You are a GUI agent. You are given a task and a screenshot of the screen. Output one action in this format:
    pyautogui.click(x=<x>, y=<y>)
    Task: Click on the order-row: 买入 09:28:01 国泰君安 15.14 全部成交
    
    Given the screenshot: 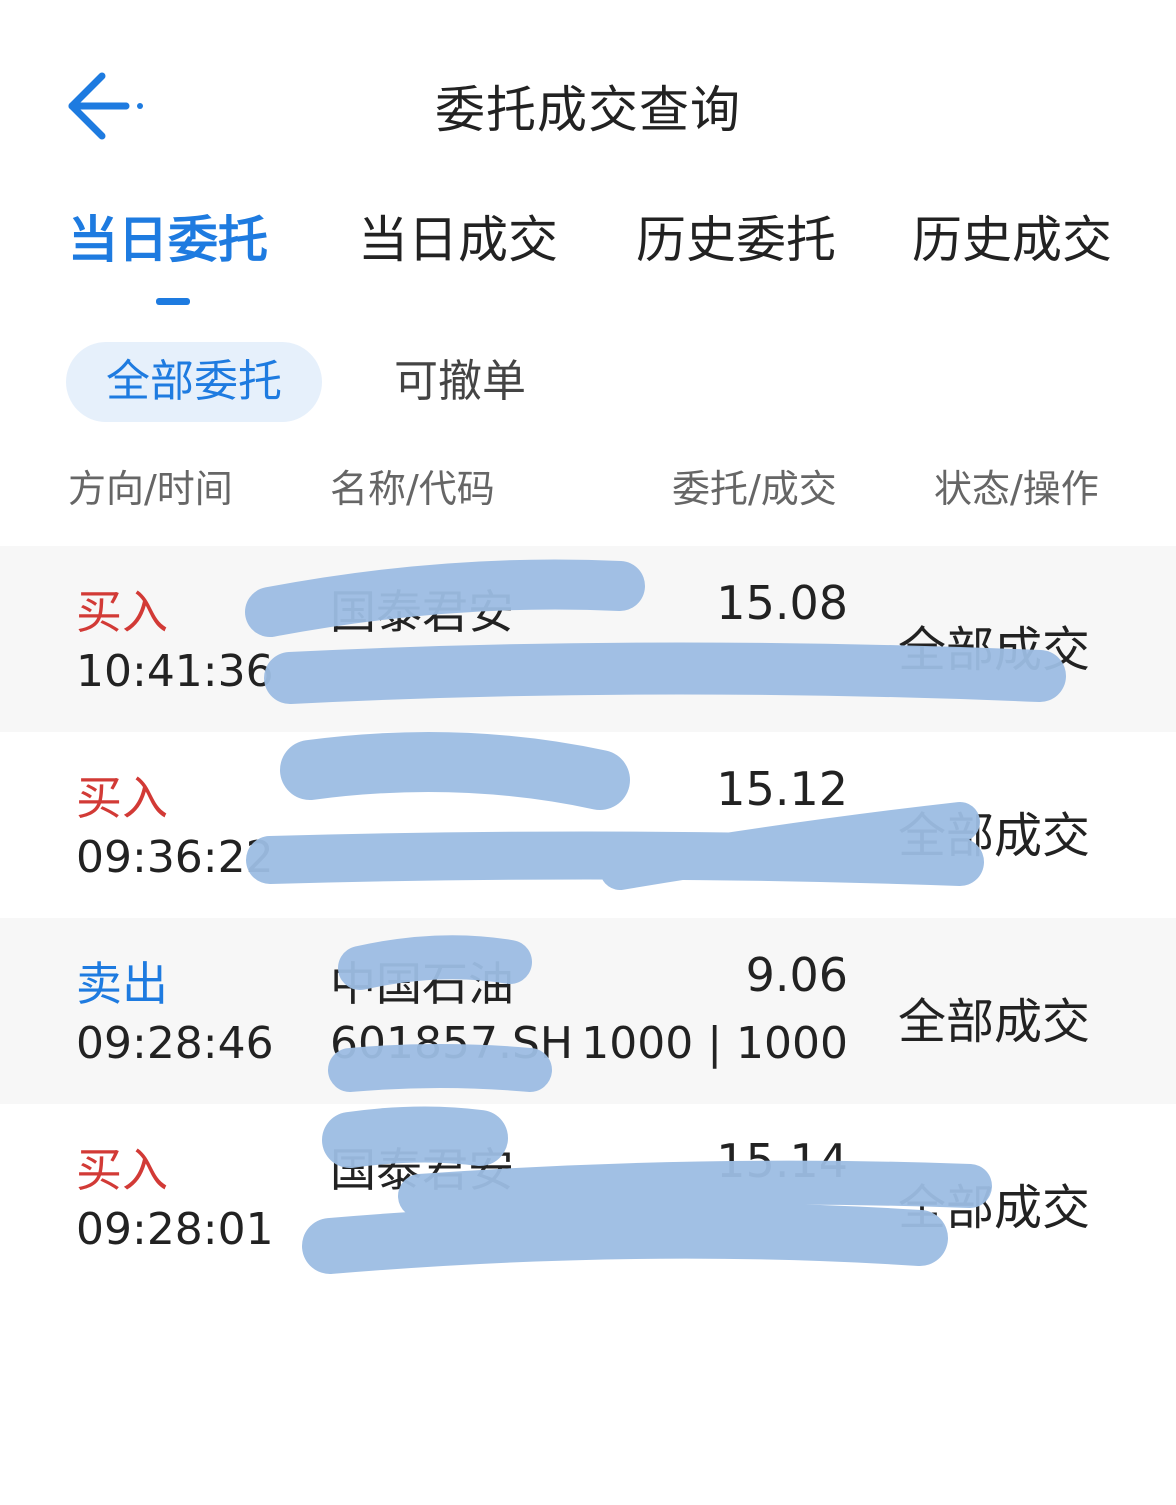 What is the action you would take?
    pyautogui.click(x=588, y=1197)
    